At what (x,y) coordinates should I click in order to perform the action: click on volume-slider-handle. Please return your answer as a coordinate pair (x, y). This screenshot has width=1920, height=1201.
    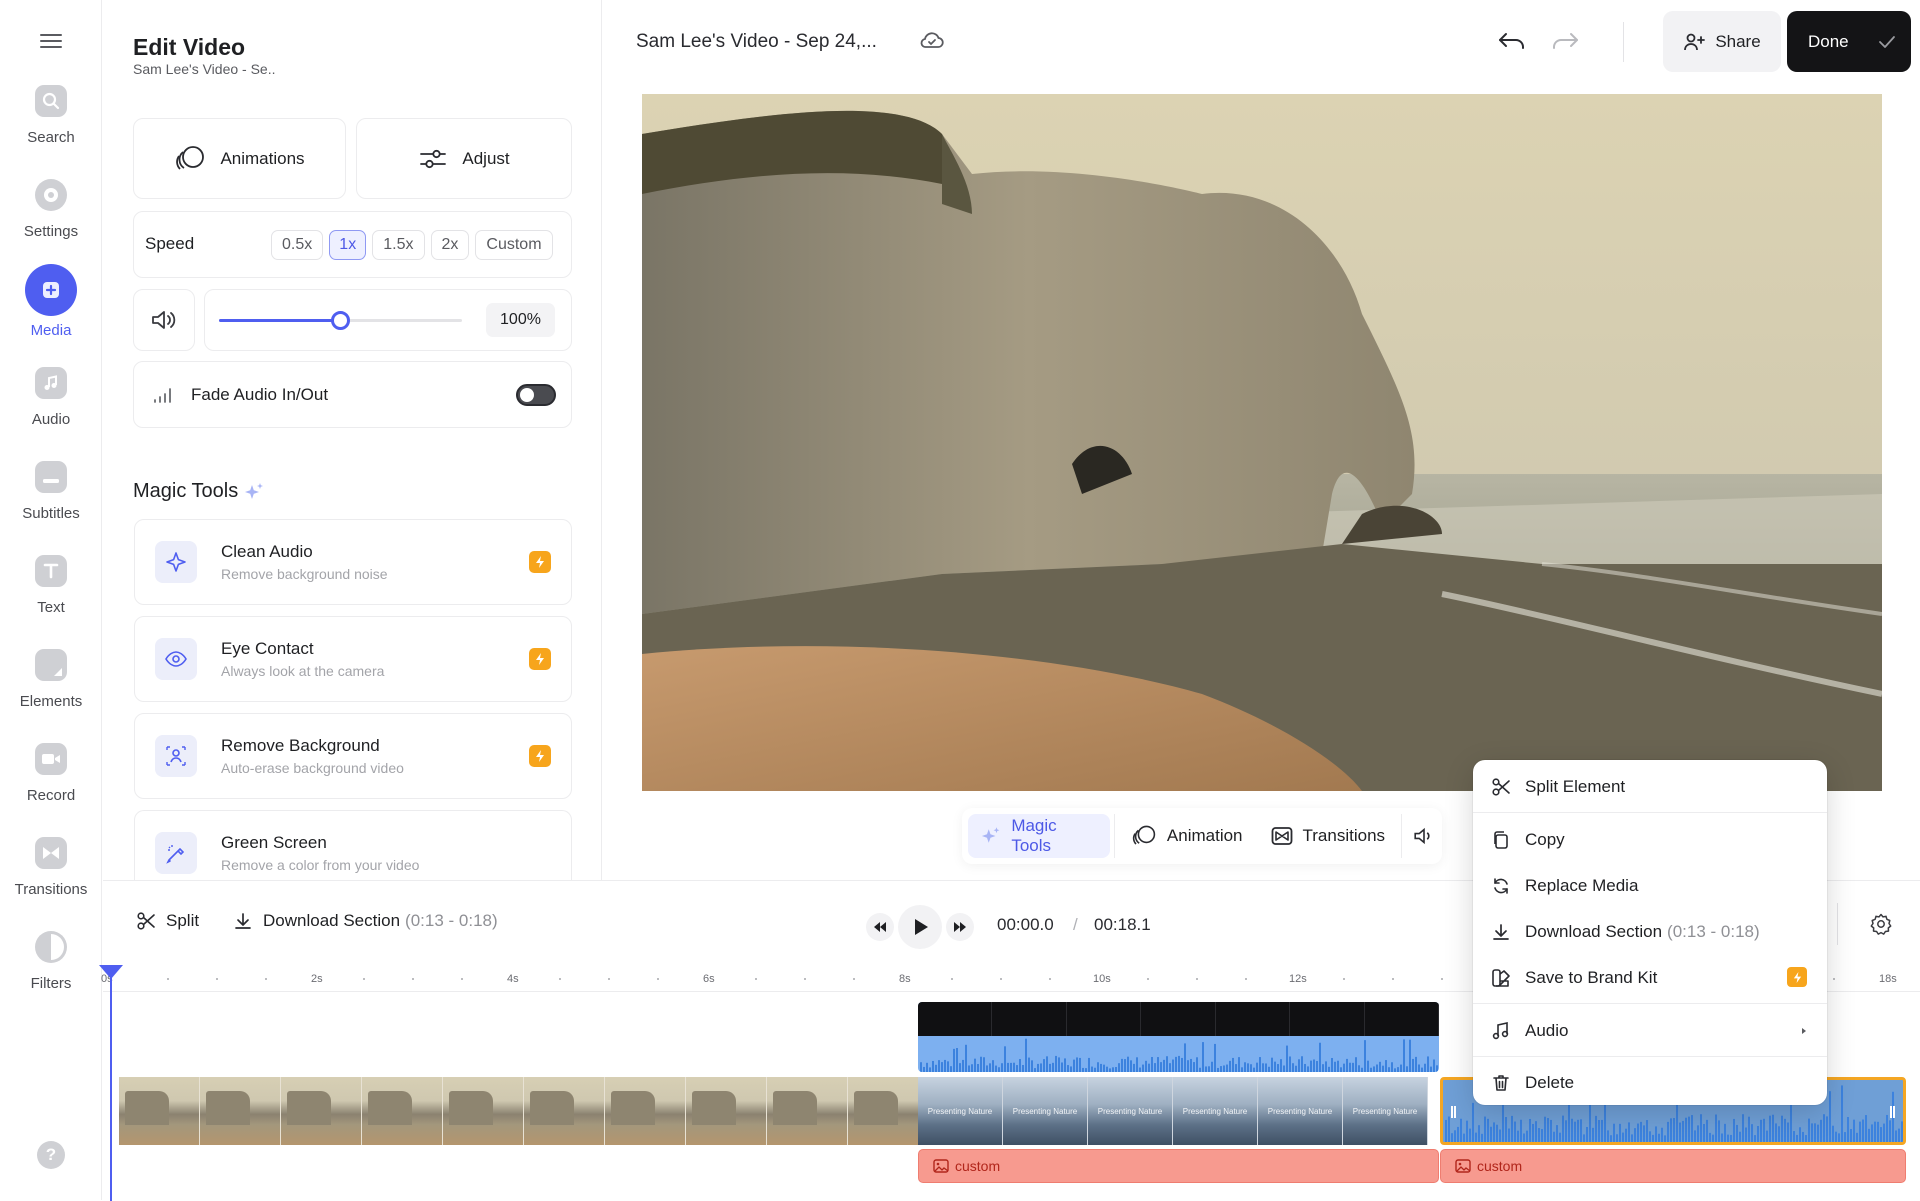
    Looking at the image, I should click on (340, 320).